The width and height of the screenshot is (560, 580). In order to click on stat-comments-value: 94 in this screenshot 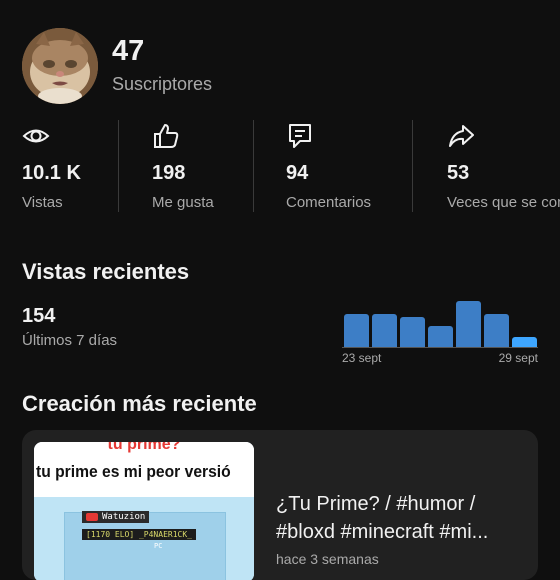, I will do `click(297, 173)`.